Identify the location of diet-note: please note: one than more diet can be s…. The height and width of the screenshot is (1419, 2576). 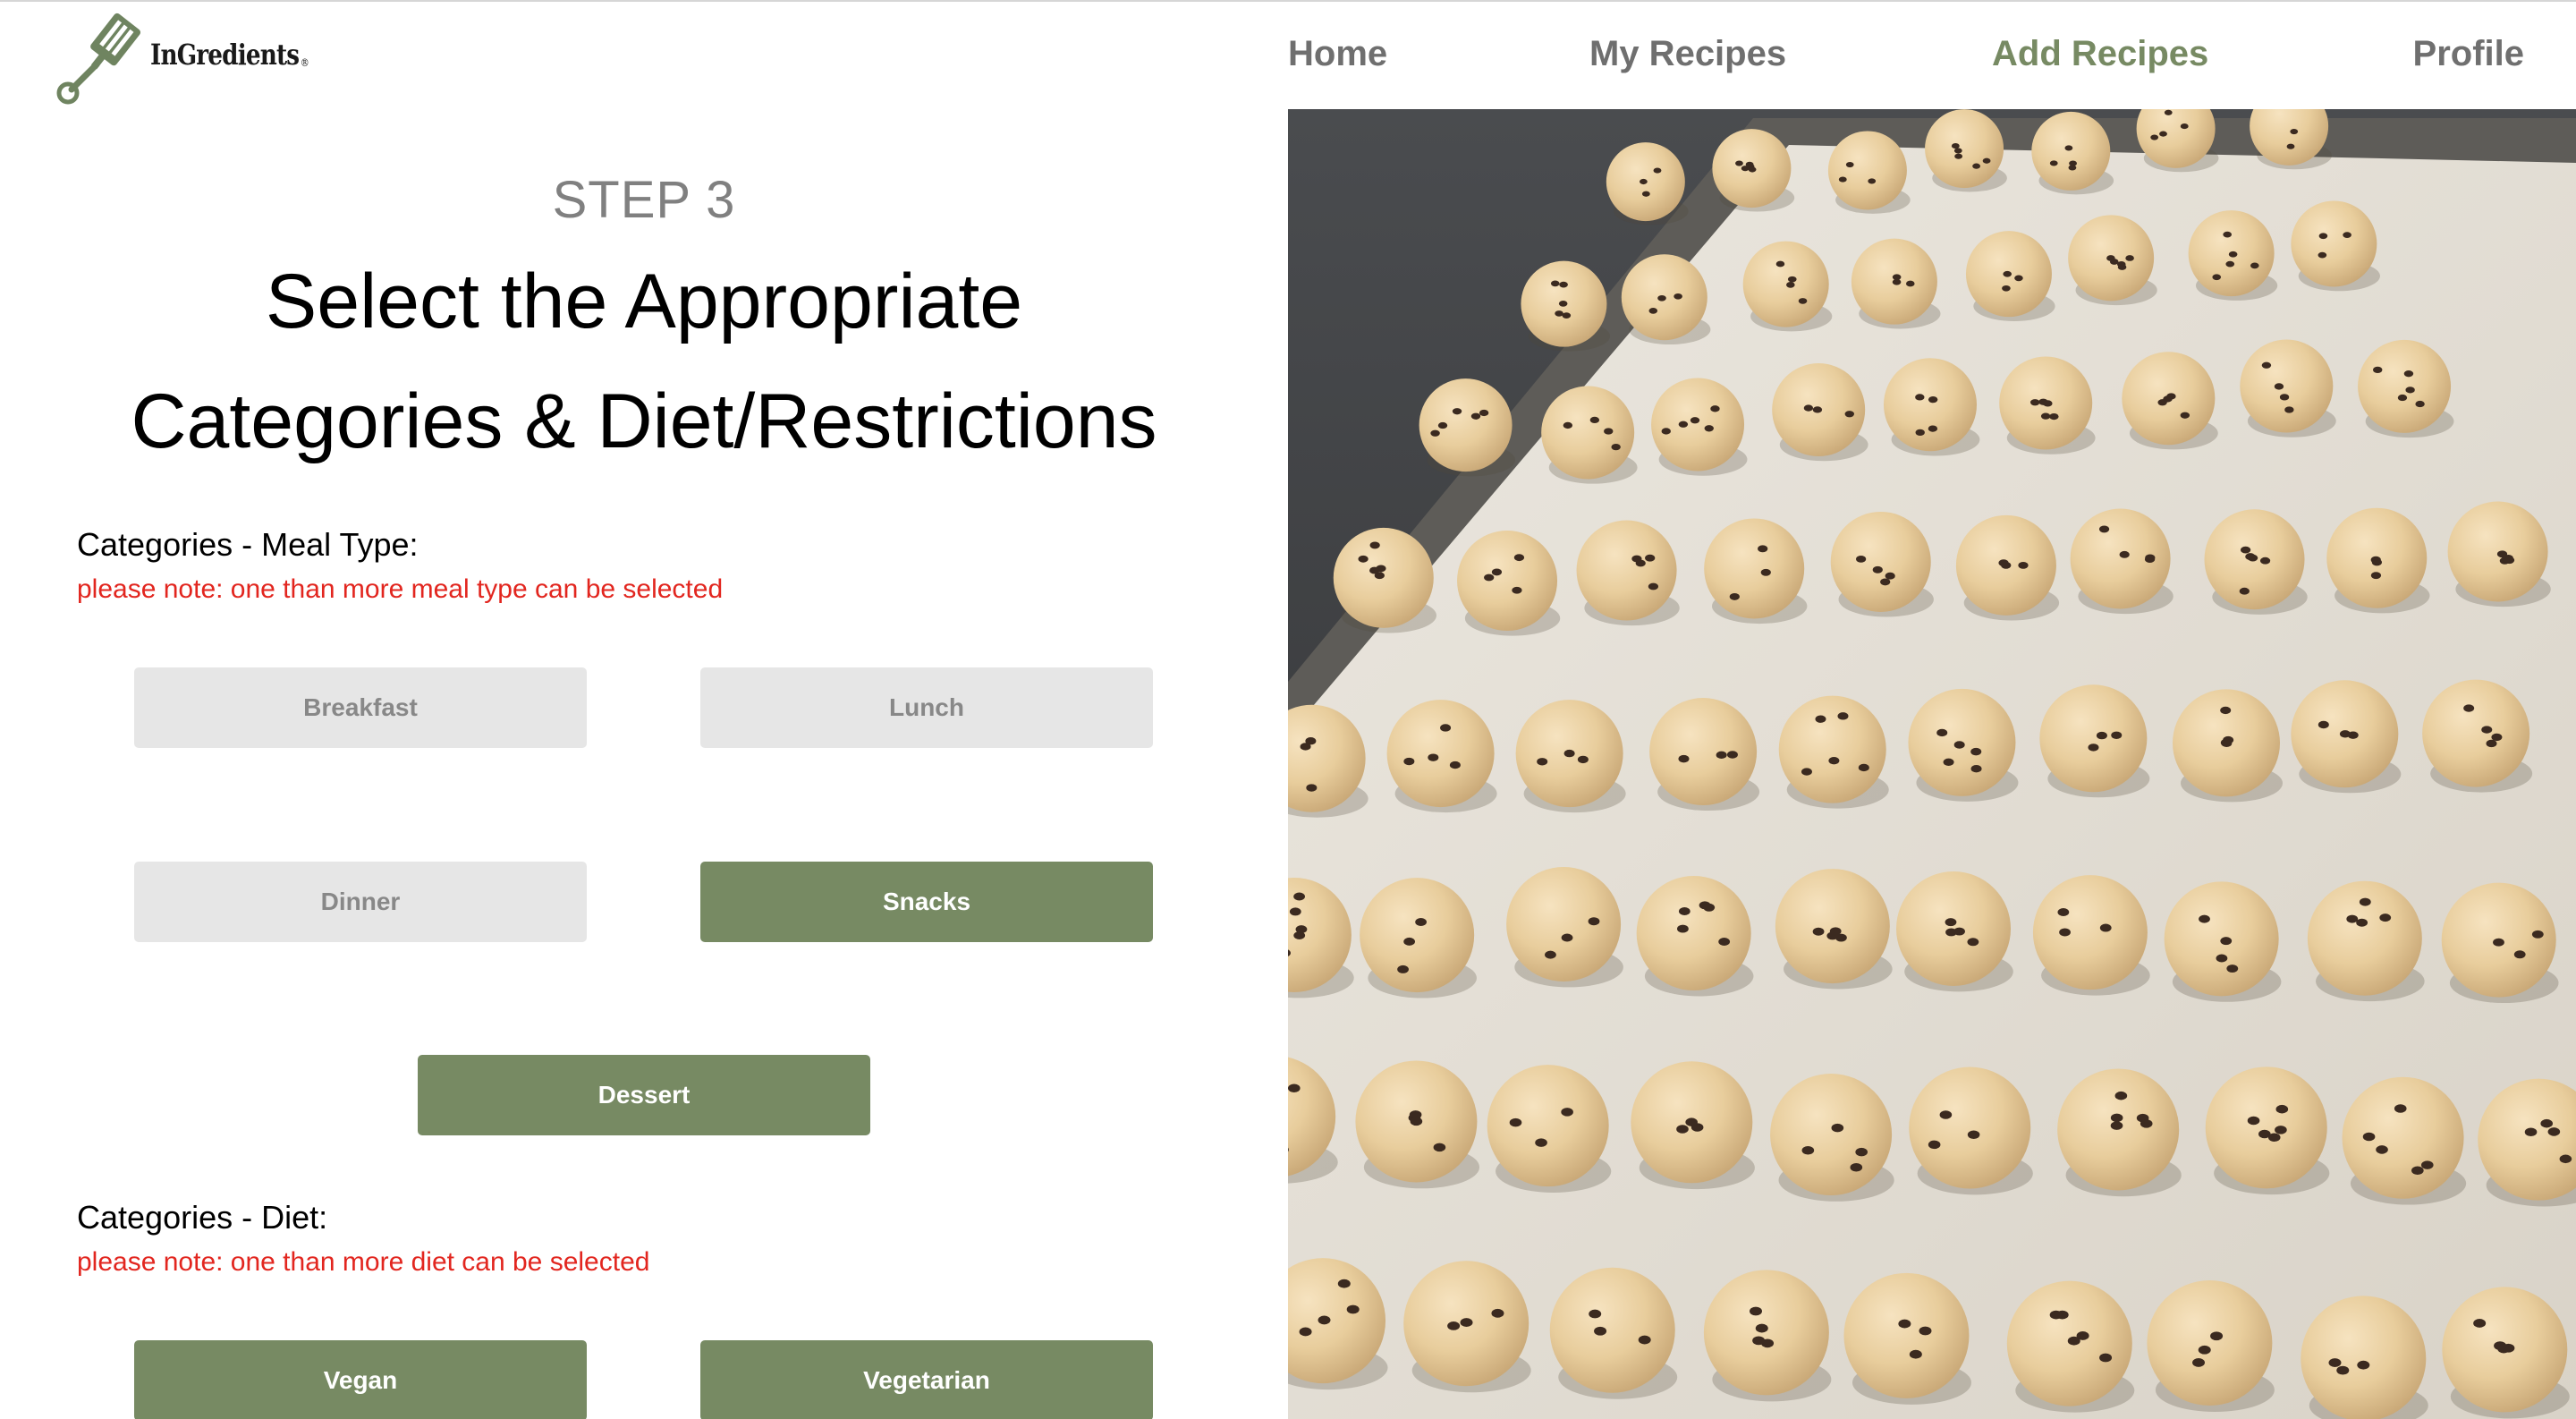
(363, 1262).